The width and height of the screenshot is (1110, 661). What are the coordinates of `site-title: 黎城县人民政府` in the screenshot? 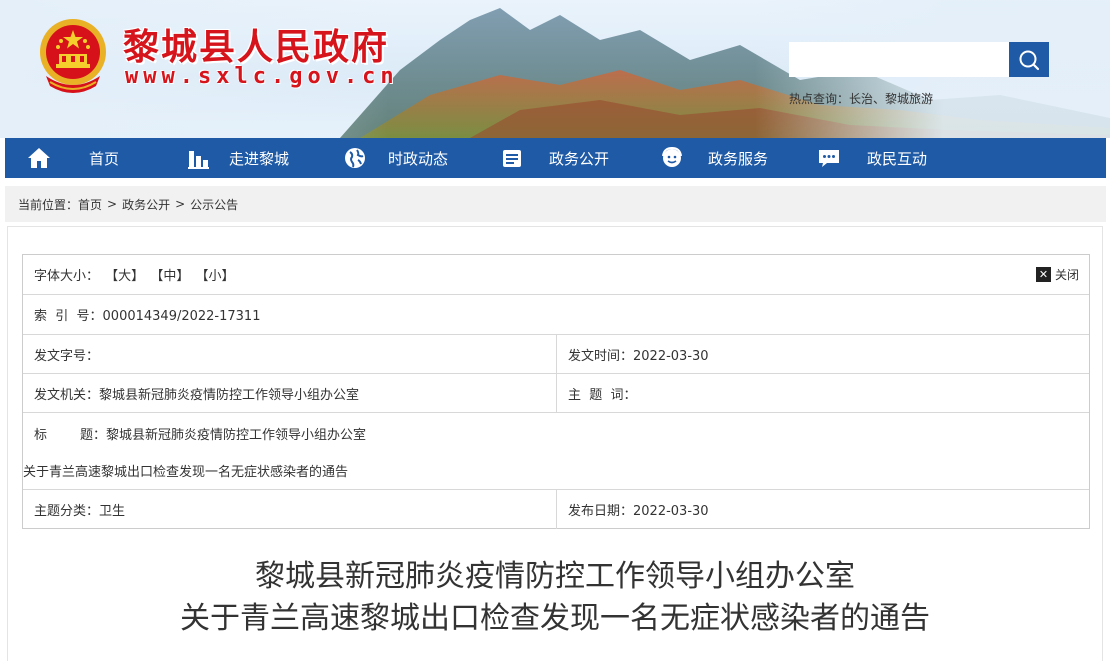 It's located at (256, 47).